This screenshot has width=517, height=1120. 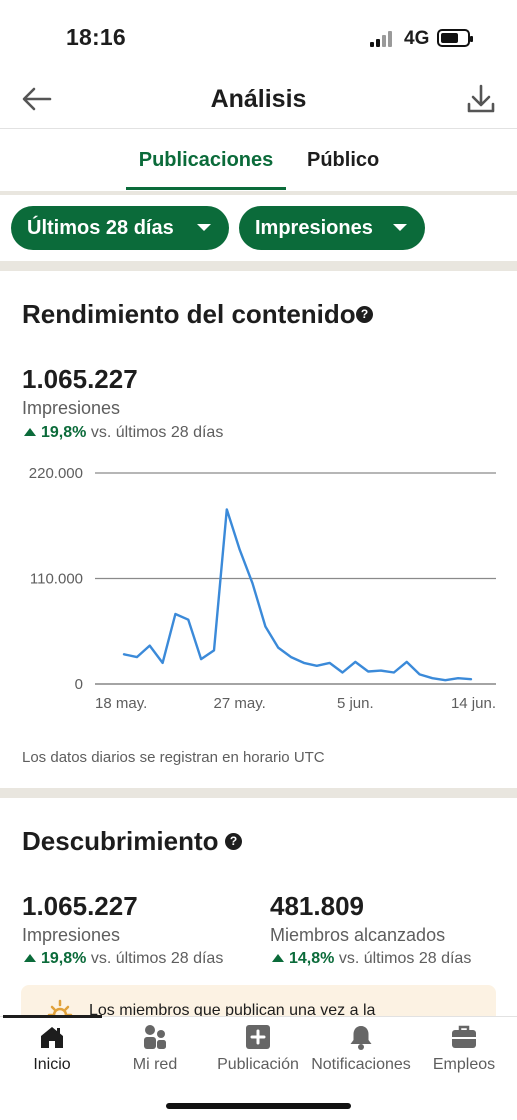 What do you see at coordinates (80, 379) in the screenshot?
I see `total-impressions: 1.065.227` at bounding box center [80, 379].